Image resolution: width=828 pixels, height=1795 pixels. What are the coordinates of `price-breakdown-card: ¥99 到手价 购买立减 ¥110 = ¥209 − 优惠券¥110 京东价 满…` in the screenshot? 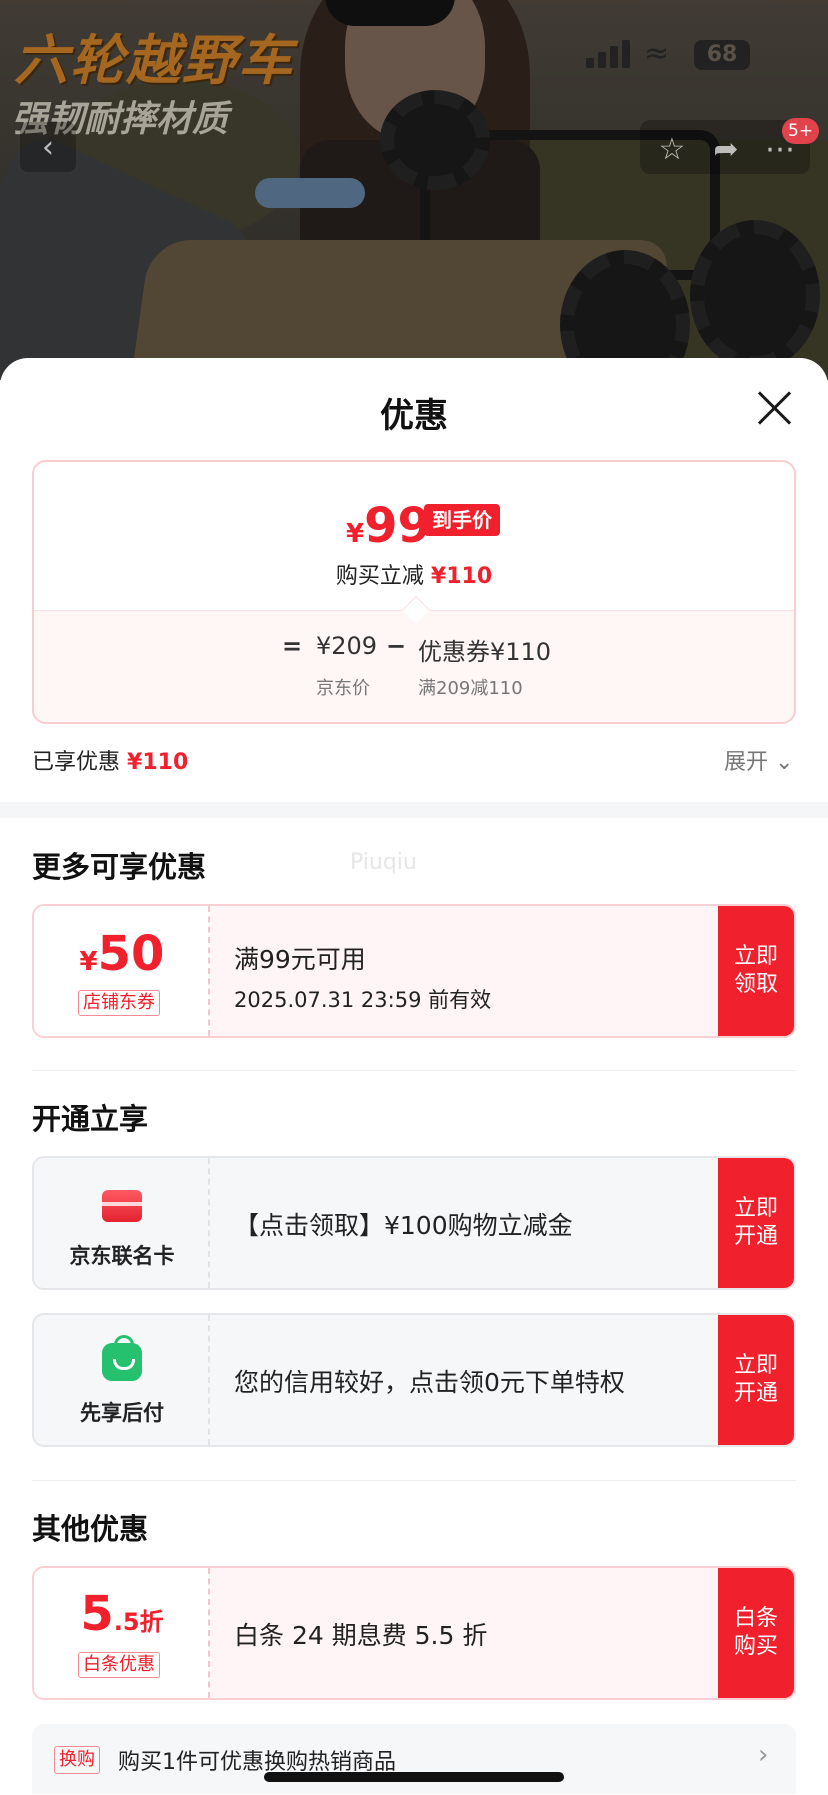 It's located at (414, 592).